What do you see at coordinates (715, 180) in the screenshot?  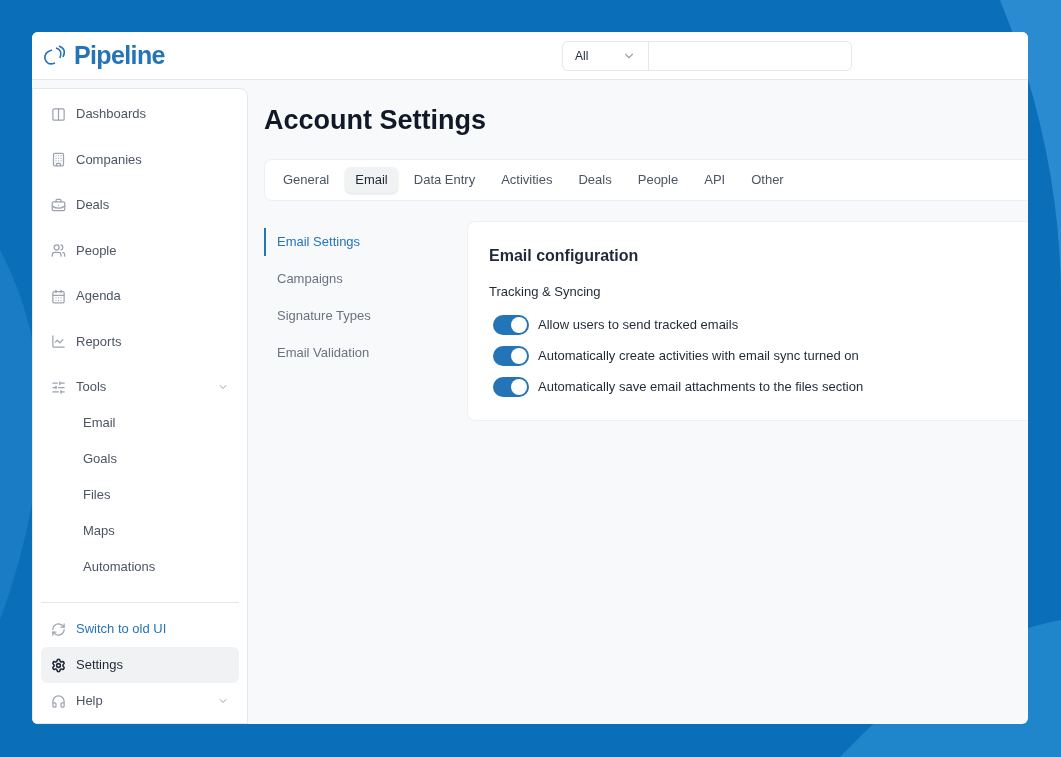 I see `tab: API` at bounding box center [715, 180].